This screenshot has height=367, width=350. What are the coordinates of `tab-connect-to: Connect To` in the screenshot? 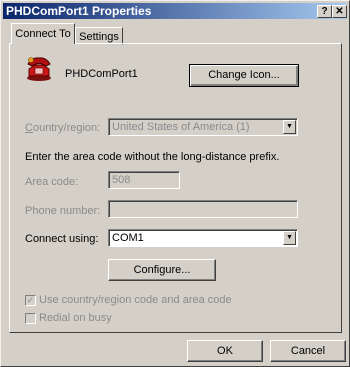 It's located at (43, 33).